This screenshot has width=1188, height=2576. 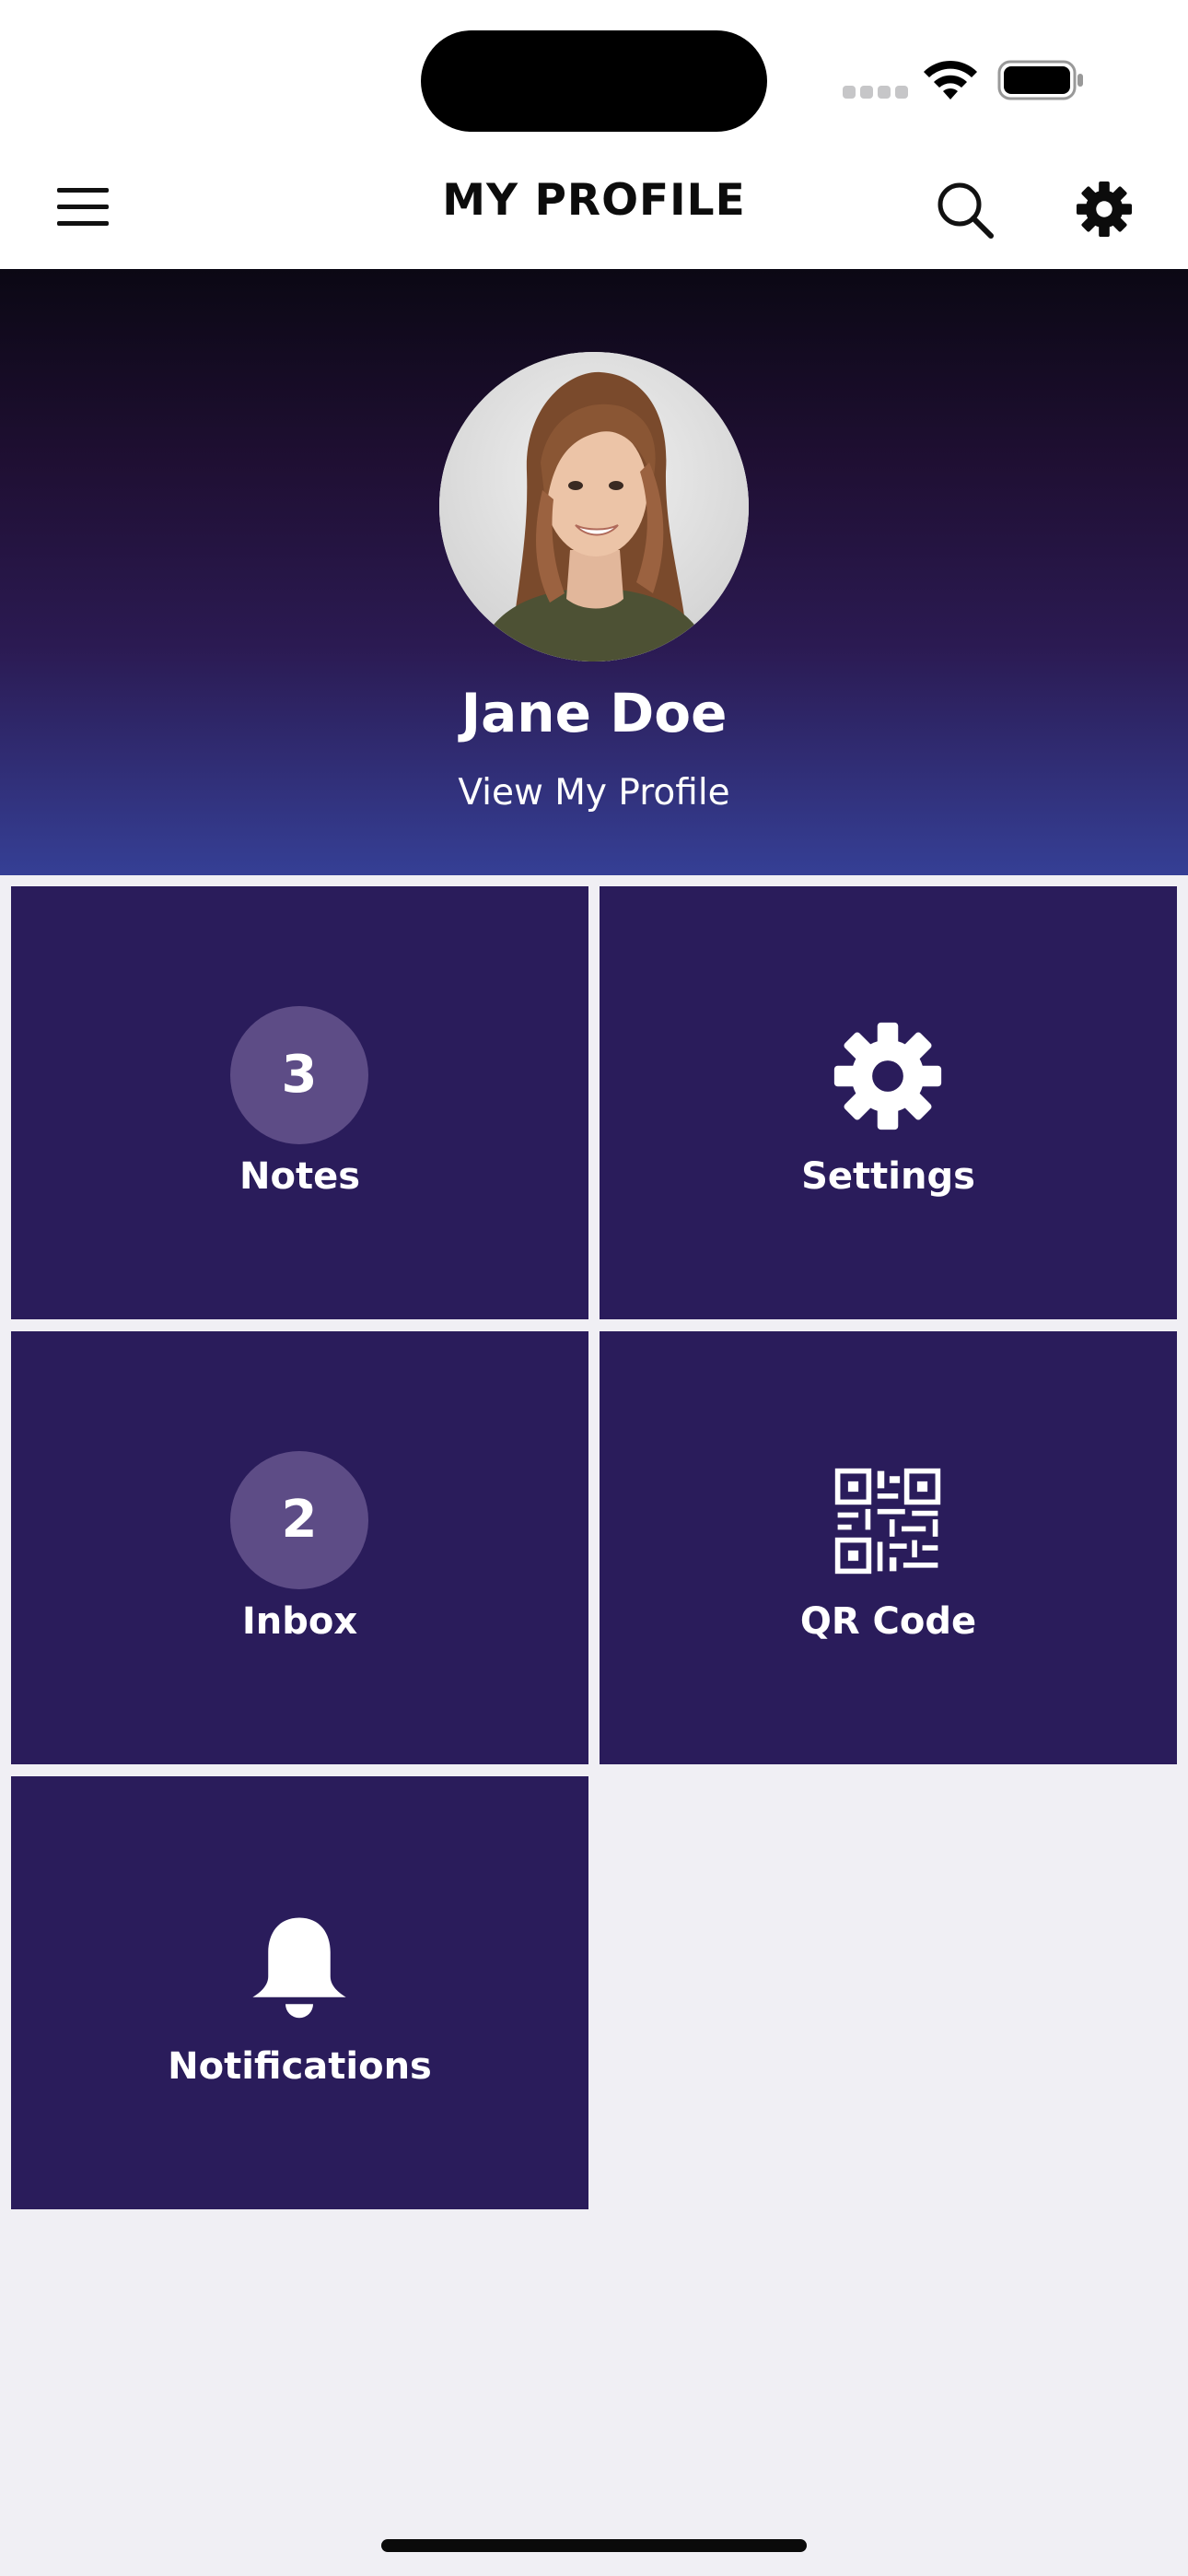 I want to click on tile-inbox: 2 Inbox, so click(x=299, y=1547).